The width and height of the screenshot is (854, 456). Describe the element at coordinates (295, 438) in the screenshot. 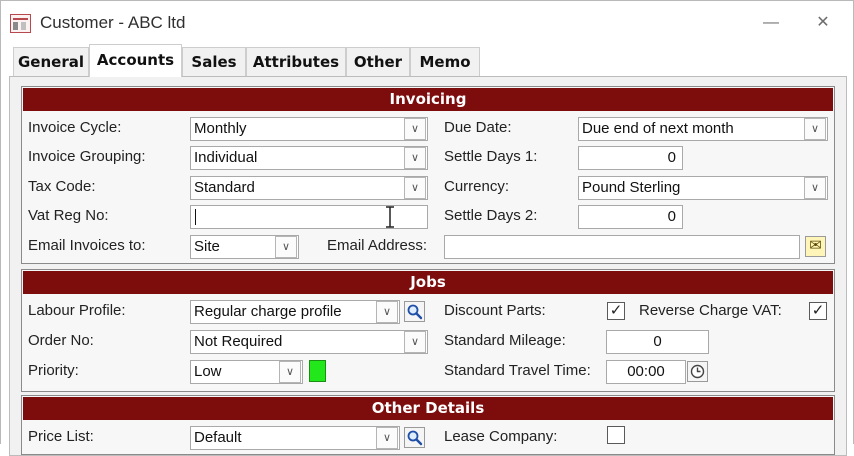

I see `price-list-combo: Default` at that location.